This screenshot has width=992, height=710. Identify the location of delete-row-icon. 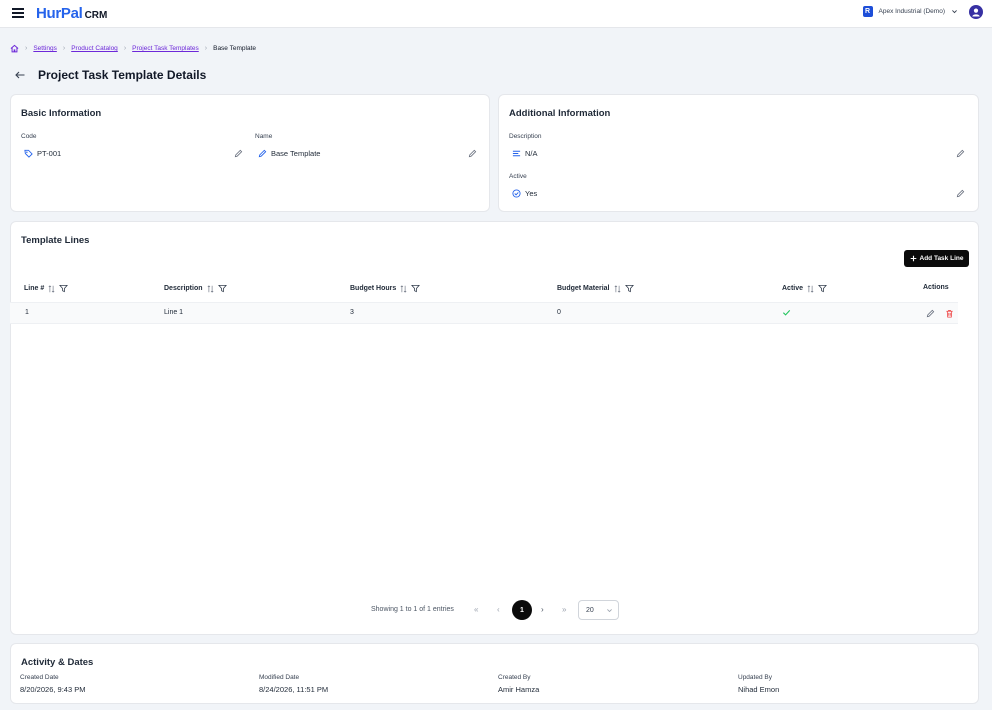
(949, 313).